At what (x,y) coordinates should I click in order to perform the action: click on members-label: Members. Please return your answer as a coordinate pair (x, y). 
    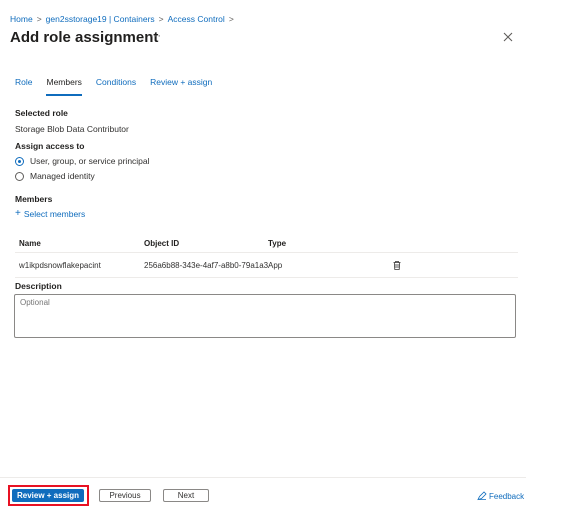
    Looking at the image, I should click on (34, 199).